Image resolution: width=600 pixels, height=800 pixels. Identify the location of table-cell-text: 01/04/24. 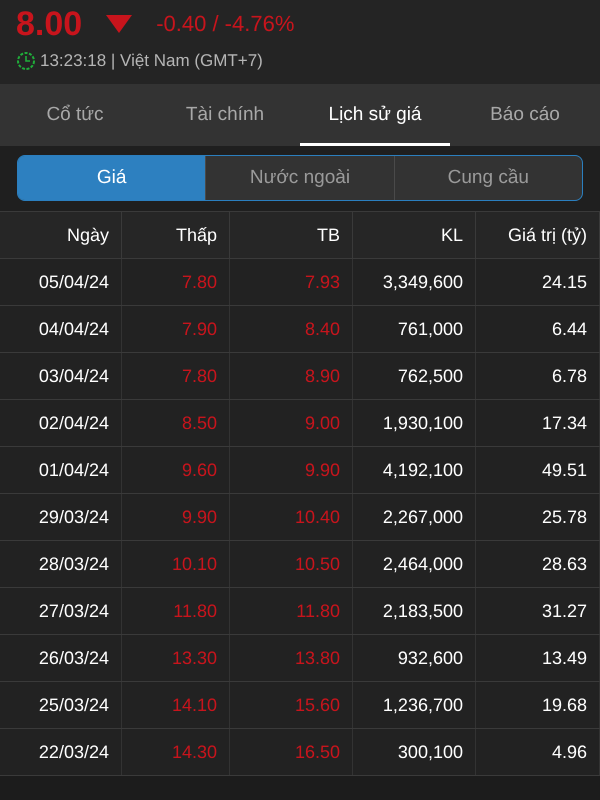
(73, 470).